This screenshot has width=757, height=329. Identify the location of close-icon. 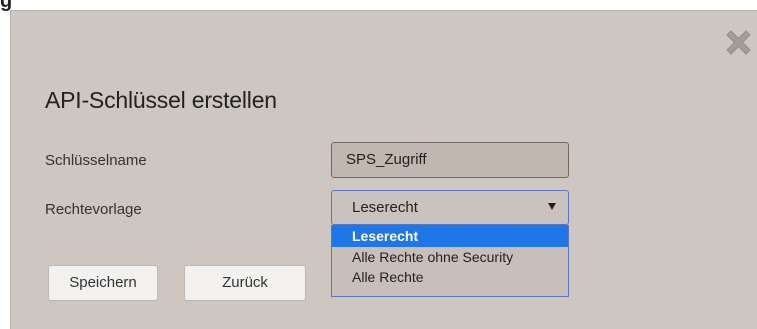
(738, 42).